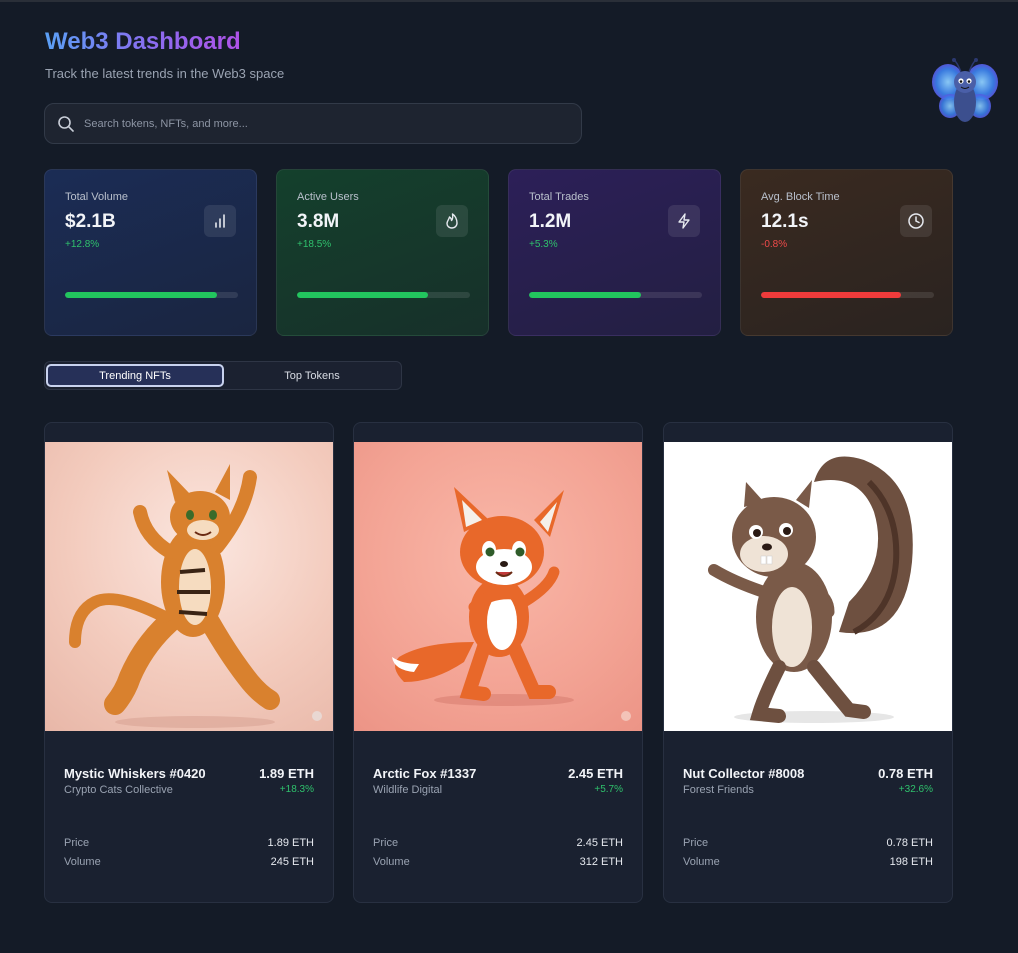  I want to click on lightning-icon, so click(684, 221).